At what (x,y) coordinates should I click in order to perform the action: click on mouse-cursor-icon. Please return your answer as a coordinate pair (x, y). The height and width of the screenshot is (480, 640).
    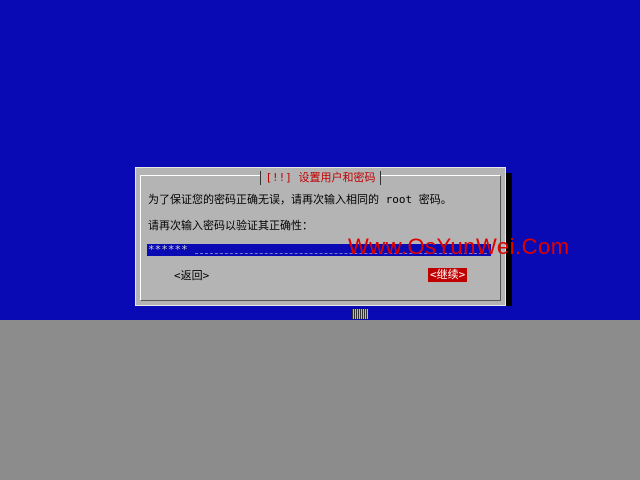
    Looking at the image, I should click on (360, 311).